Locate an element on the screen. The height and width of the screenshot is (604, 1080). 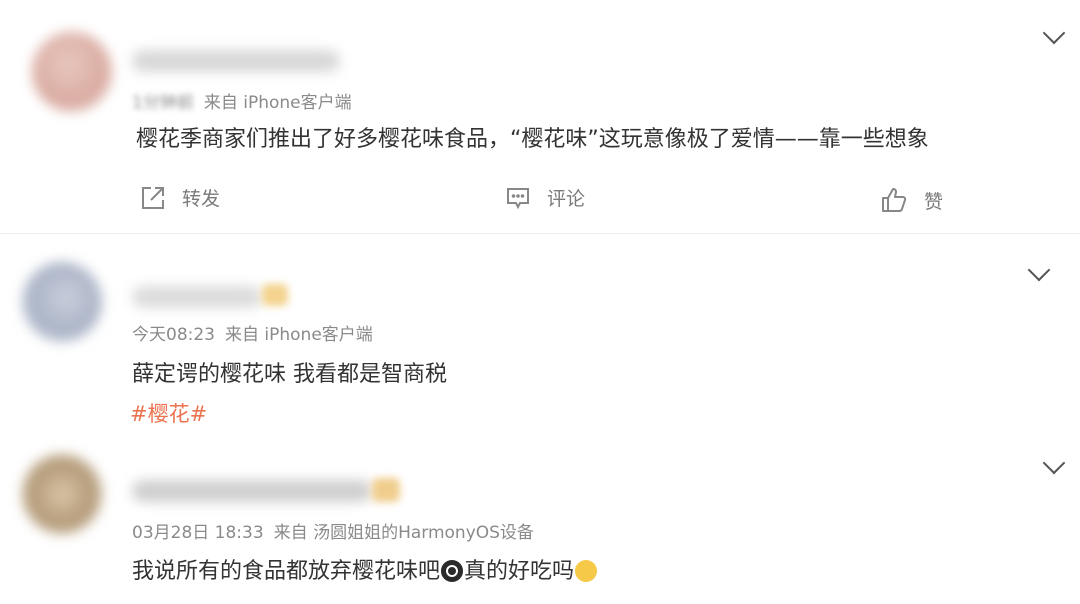
post-meta: 今天08:23 来自 iPhone客户端 is located at coordinates (252, 332).